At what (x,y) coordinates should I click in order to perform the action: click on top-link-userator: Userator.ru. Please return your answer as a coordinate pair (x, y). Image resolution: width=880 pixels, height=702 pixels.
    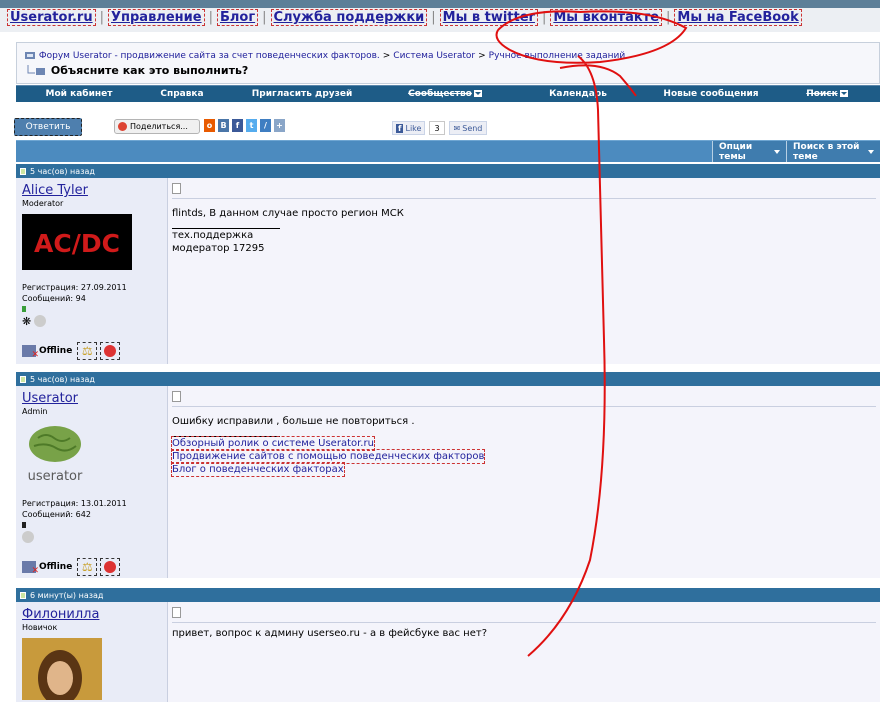
    Looking at the image, I should click on (51, 17).